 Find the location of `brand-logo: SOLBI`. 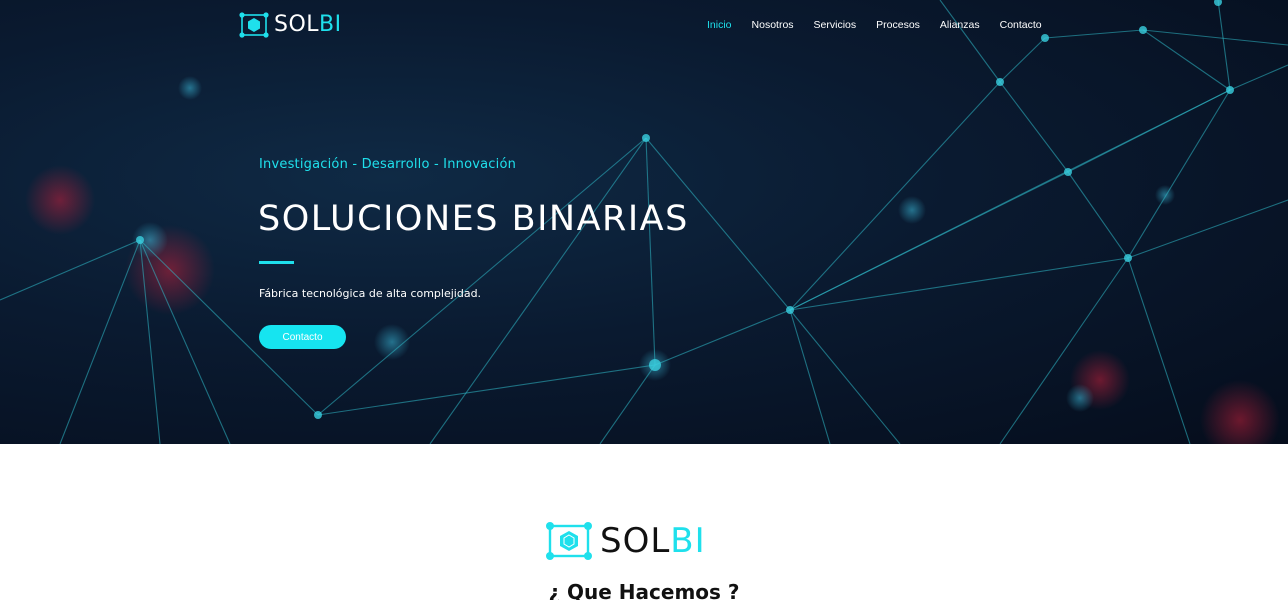

brand-logo: SOLBI is located at coordinates (625, 541).